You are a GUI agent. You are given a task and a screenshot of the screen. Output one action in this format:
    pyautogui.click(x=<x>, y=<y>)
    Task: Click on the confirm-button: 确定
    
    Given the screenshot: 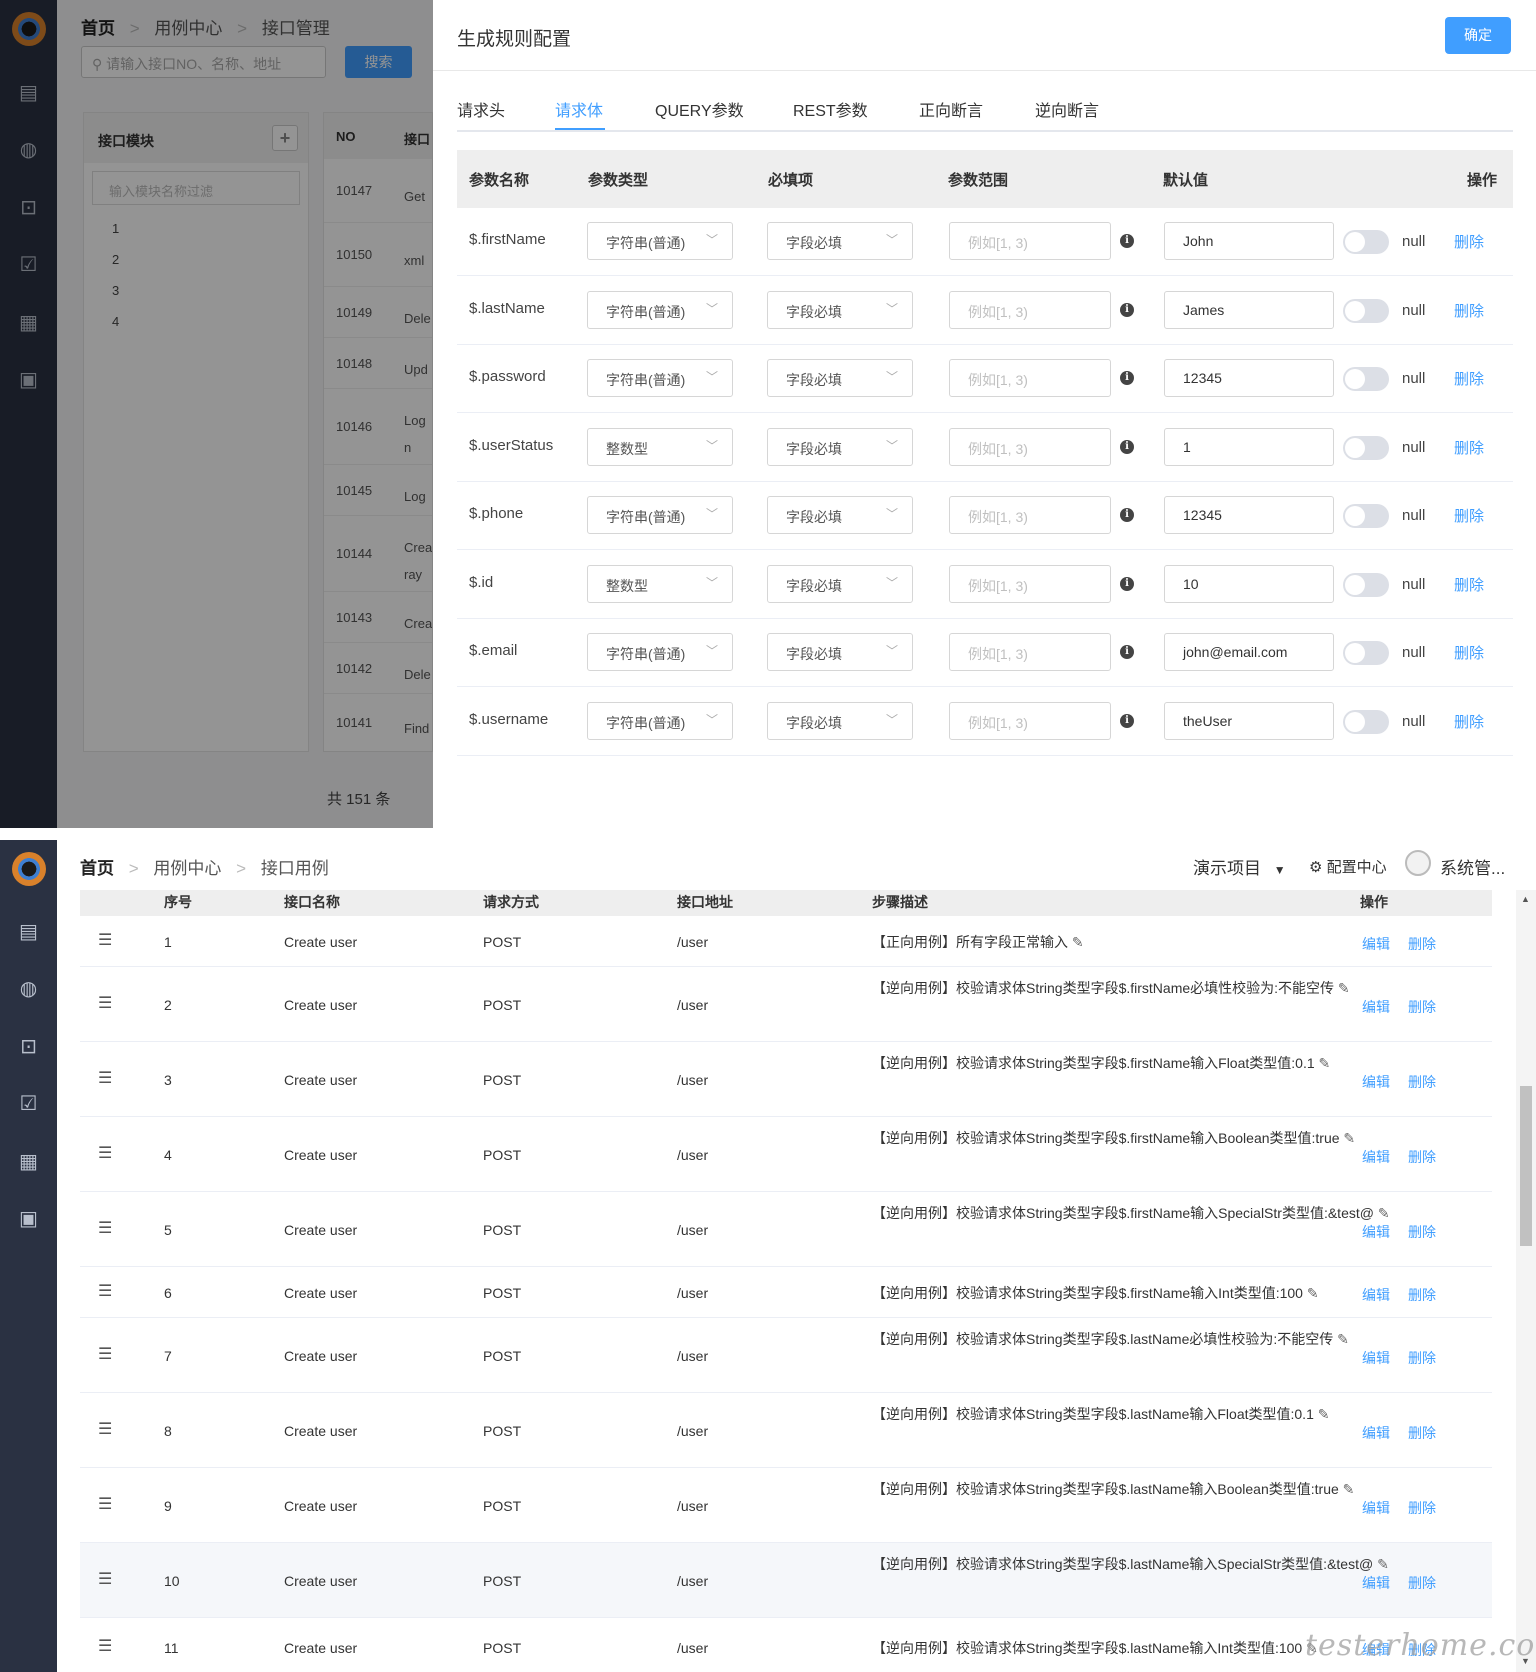 What is the action you would take?
    pyautogui.click(x=1478, y=35)
    